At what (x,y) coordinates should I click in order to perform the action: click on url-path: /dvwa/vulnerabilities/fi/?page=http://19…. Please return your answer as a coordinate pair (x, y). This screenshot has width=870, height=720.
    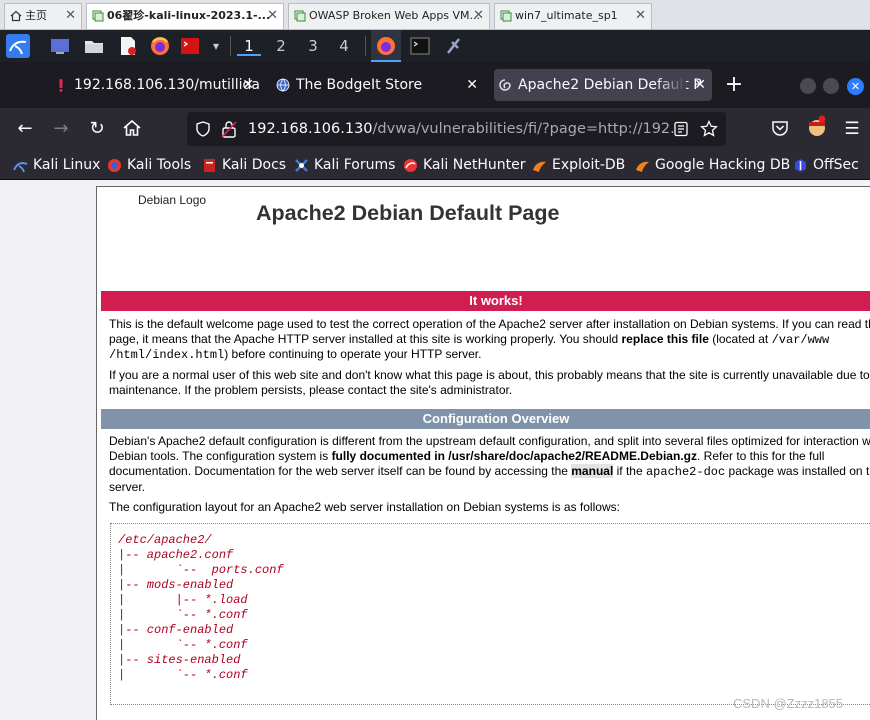
    Looking at the image, I should click on (524, 129).